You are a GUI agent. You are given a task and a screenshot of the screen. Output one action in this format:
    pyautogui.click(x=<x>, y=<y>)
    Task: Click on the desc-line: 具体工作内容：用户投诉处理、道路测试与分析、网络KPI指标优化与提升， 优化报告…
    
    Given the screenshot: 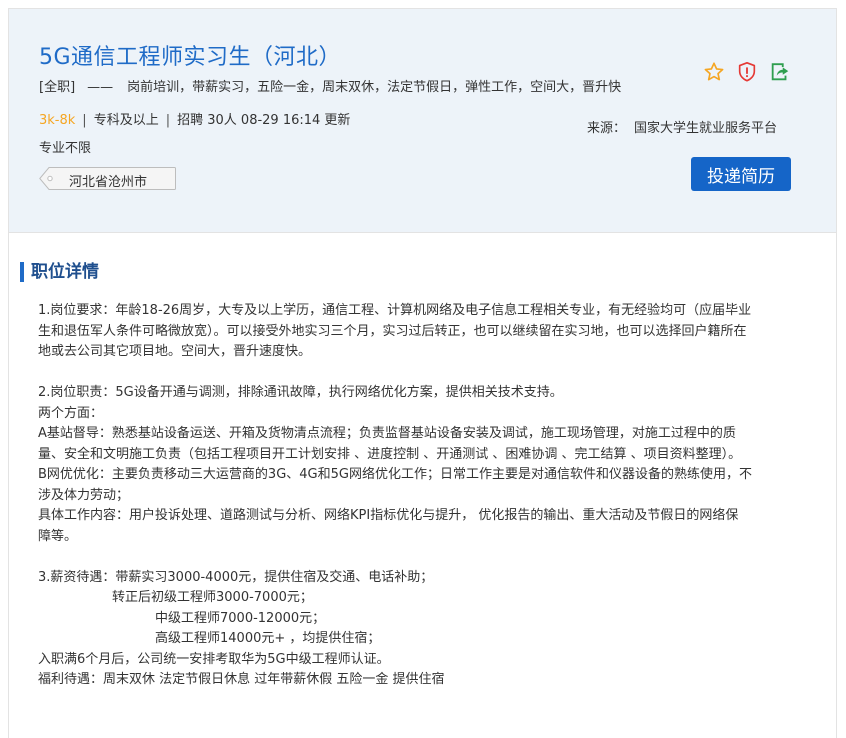 What is the action you would take?
    pyautogui.click(x=388, y=515)
    